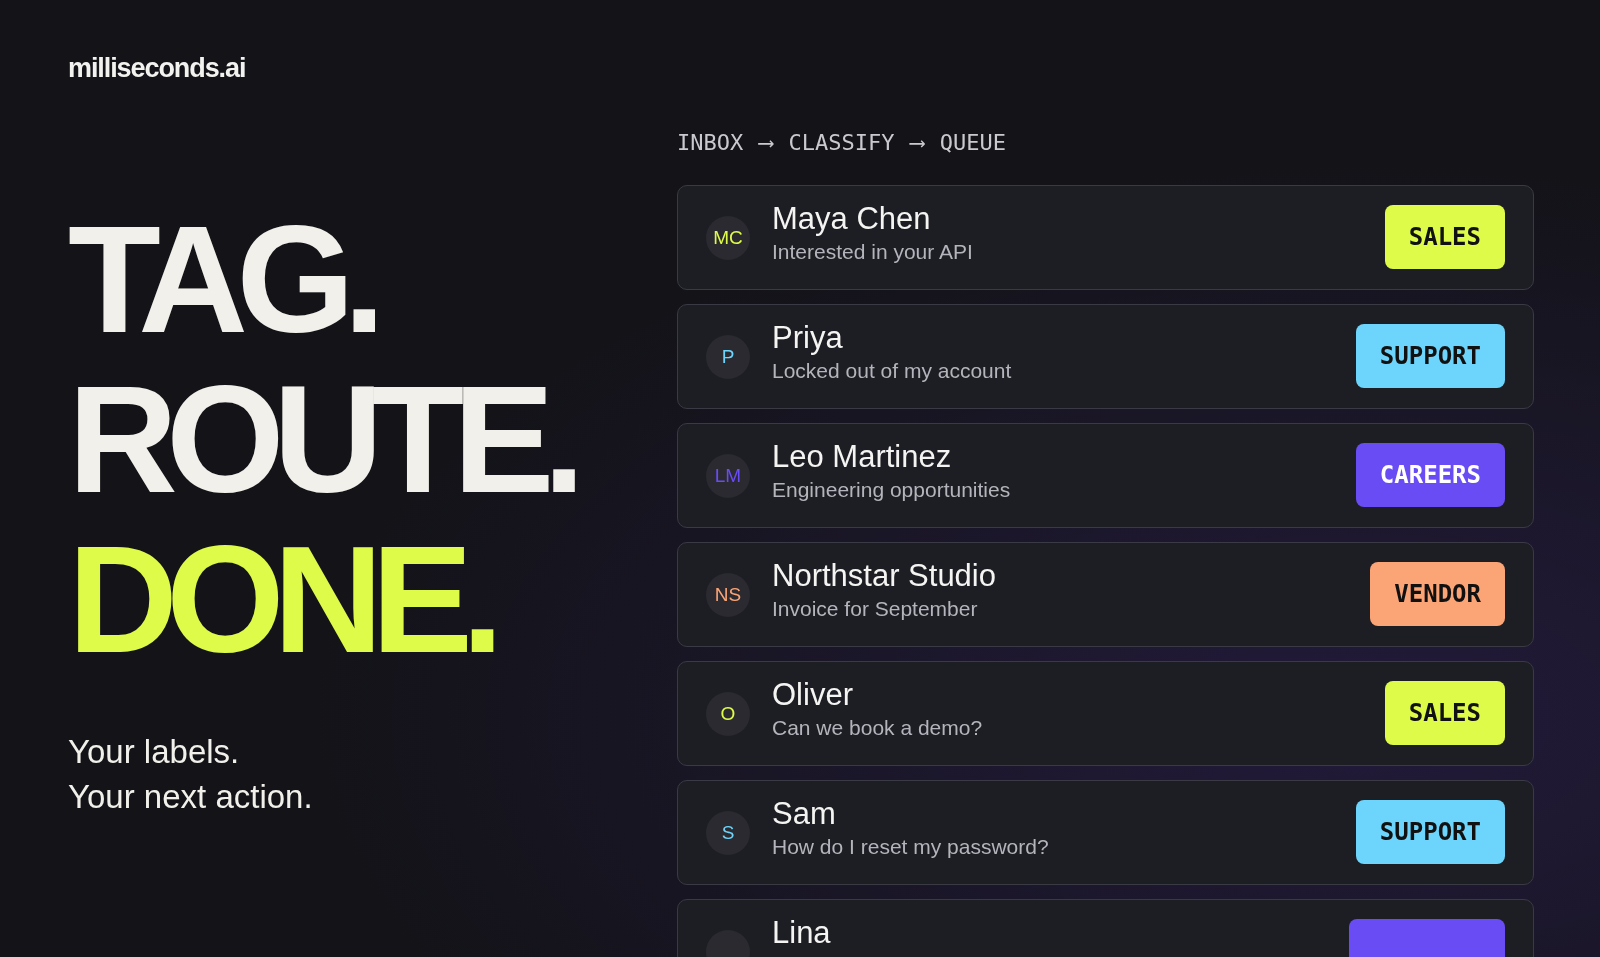 This screenshot has height=957, width=1600. I want to click on avatar: O, so click(728, 714).